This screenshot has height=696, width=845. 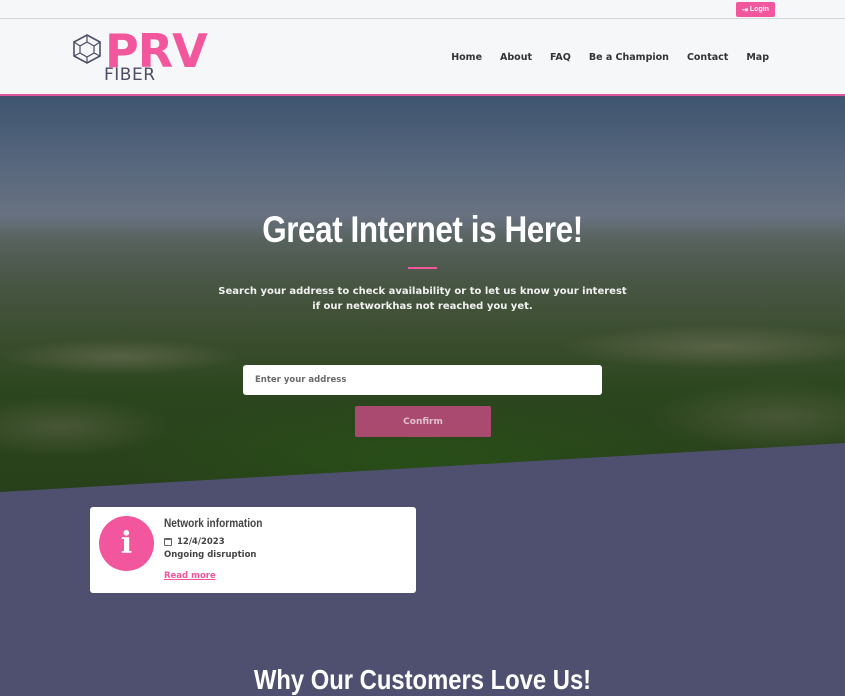 What do you see at coordinates (422, 679) in the screenshot?
I see `section-title: Why Our Customers Love Us!` at bounding box center [422, 679].